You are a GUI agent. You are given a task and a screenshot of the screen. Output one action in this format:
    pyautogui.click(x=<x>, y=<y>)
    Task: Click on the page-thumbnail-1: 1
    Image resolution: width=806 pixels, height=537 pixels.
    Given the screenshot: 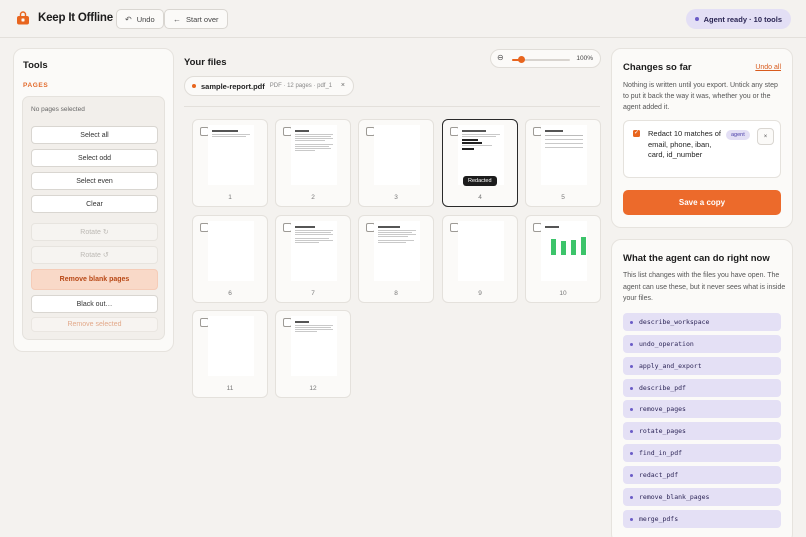 What is the action you would take?
    pyautogui.click(x=230, y=163)
    